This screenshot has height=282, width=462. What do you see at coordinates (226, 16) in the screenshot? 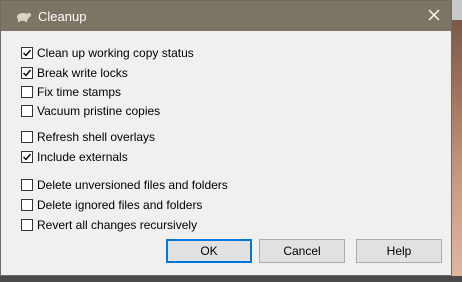
I see `title-bar: Cleanup` at bounding box center [226, 16].